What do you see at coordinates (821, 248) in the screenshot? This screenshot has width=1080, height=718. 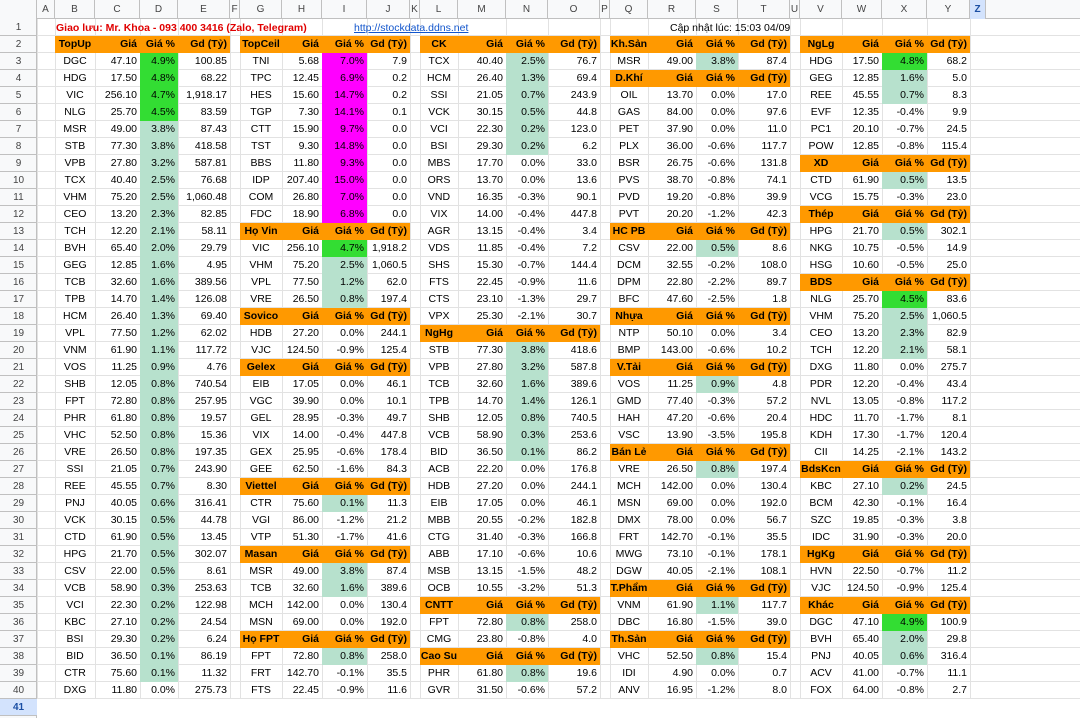 I see `ticker-cell: NKG` at bounding box center [821, 248].